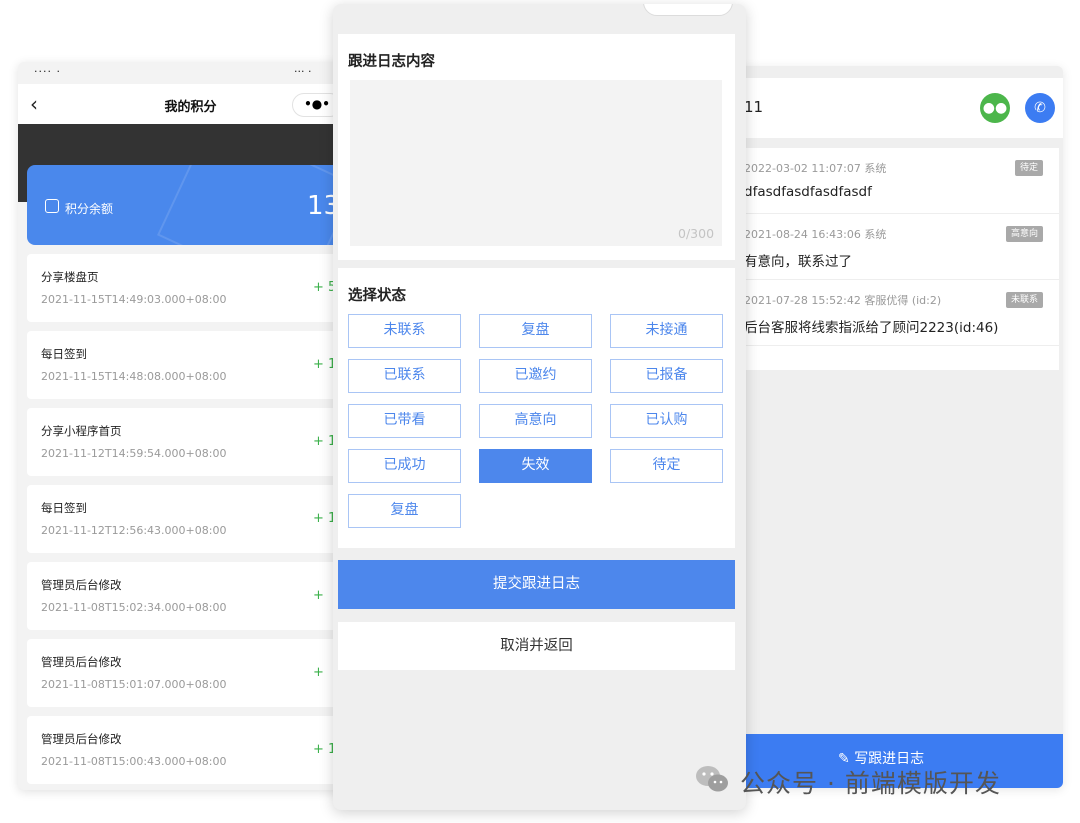 The height and width of the screenshot is (823, 1080). What do you see at coordinates (195, 519) in the screenshot?
I see `points-record-item: 每日签到 2021-11-12T12:56:43.000+08:00 + 1` at bounding box center [195, 519].